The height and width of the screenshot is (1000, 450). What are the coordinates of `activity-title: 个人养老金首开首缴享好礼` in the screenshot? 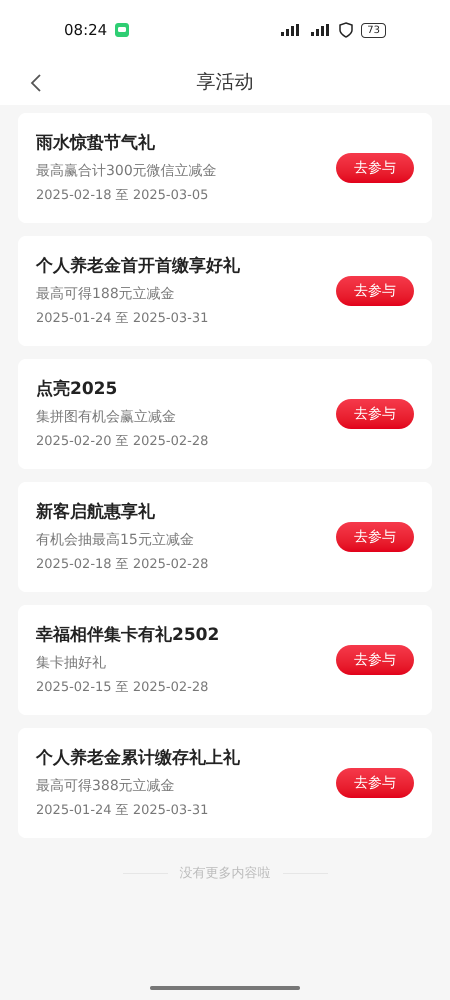 It's located at (138, 266).